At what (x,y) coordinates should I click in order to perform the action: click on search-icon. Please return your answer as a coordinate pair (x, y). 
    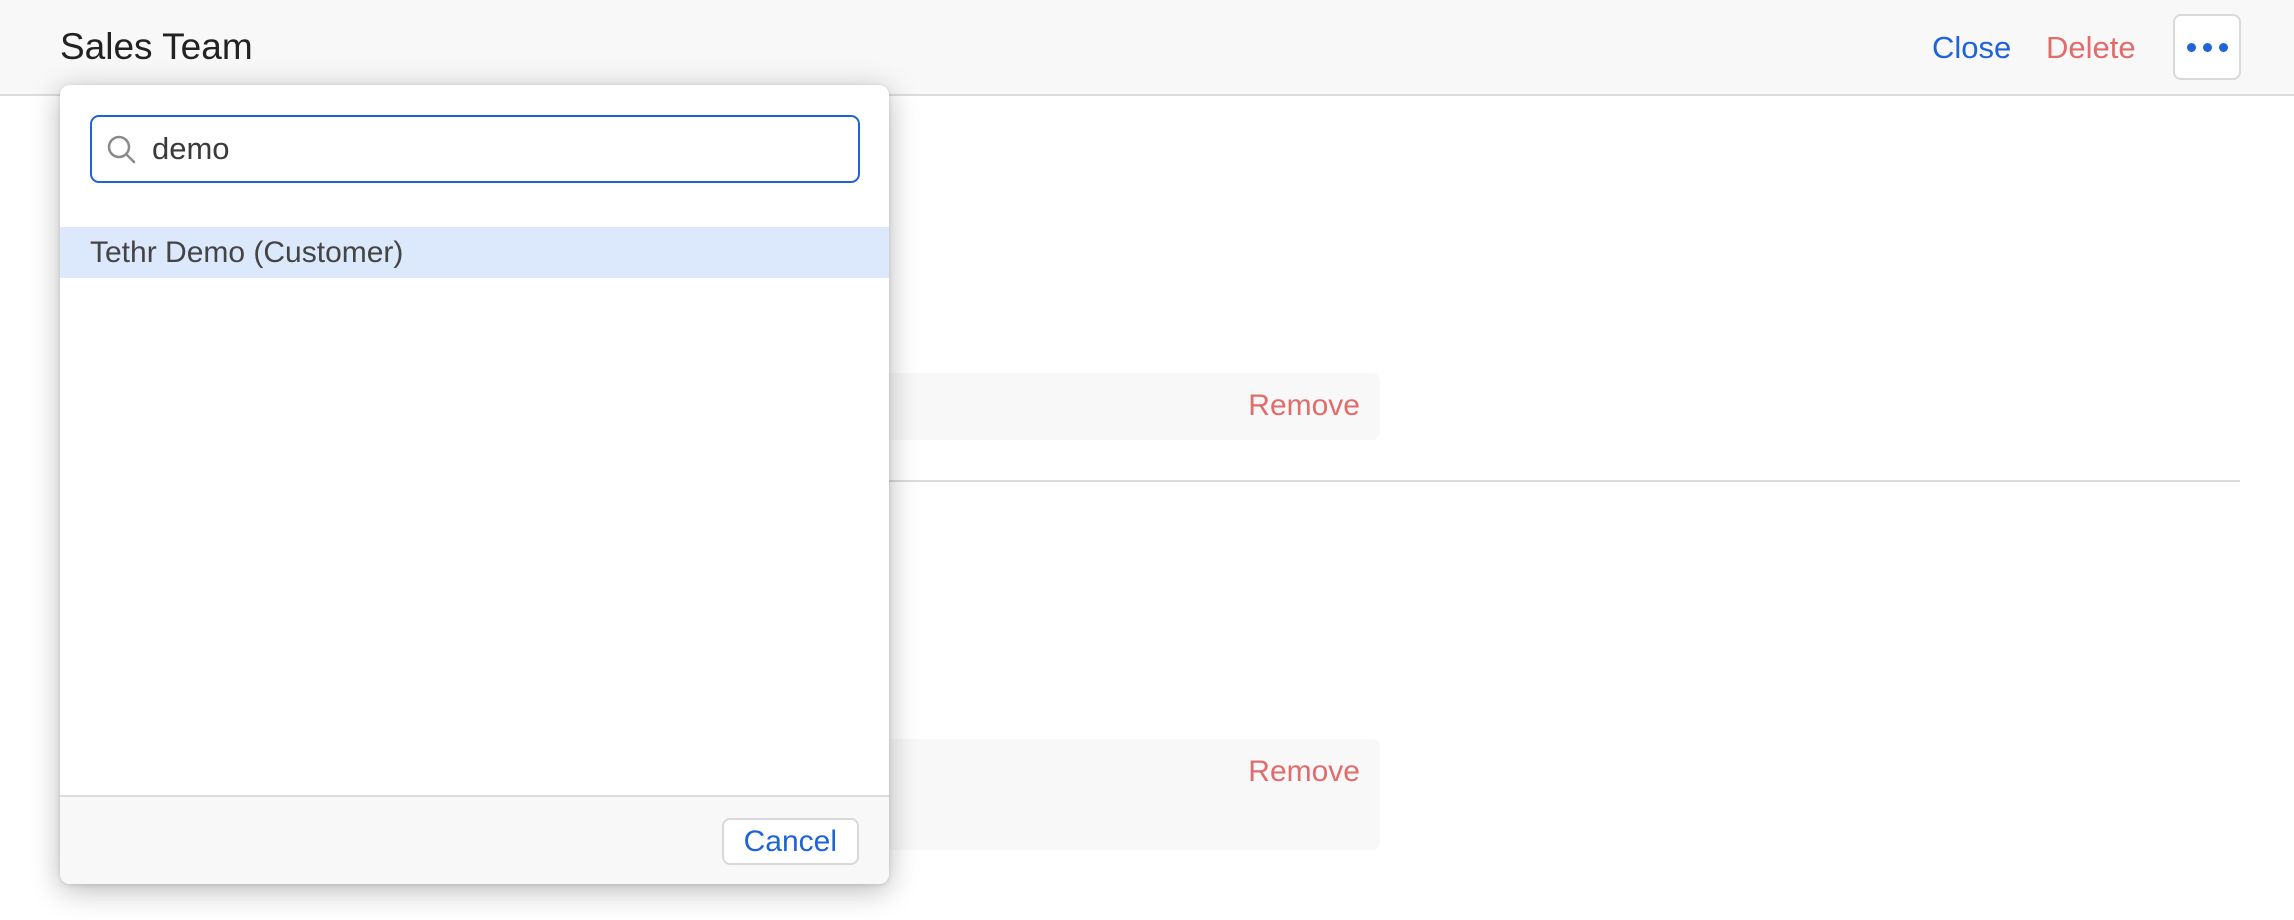
    Looking at the image, I should click on (122, 150).